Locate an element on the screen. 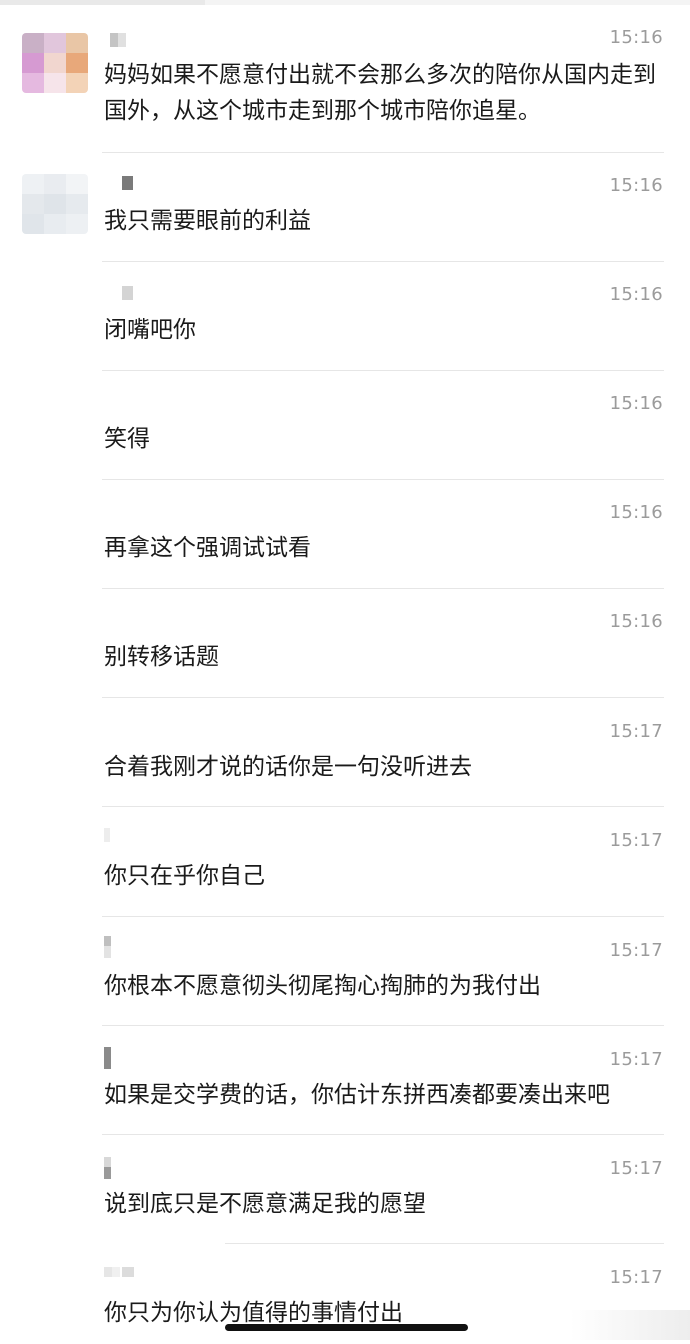 The width and height of the screenshot is (690, 1344). message-text: 合着我刚才说的话你是一句没听进去 is located at coordinates (288, 767).